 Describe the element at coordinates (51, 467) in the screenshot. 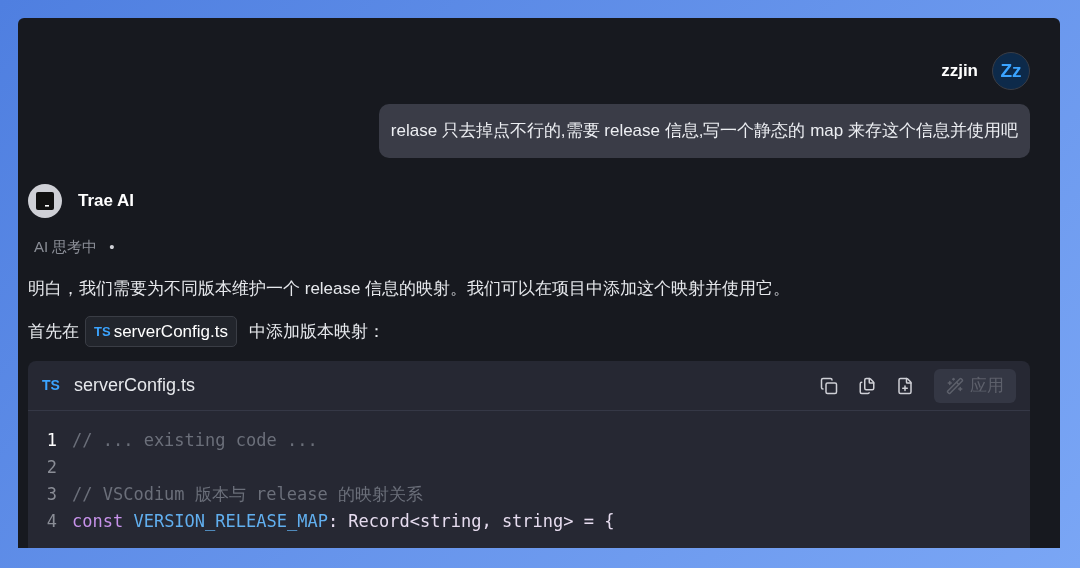

I see `line-number: 2` at that location.